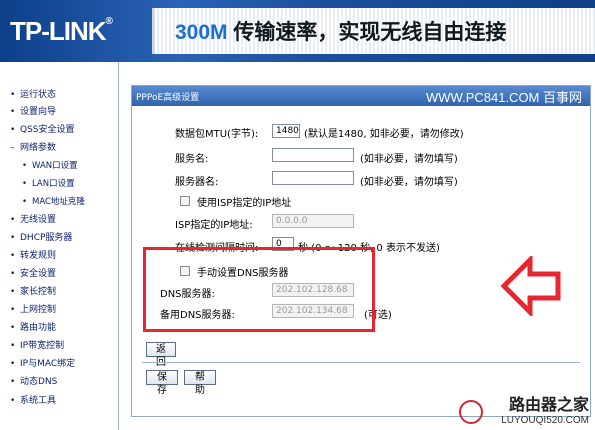  I want to click on header-banner: TP-LINK® 300M 传输速率，实现无线自由连接, so click(297, 31).